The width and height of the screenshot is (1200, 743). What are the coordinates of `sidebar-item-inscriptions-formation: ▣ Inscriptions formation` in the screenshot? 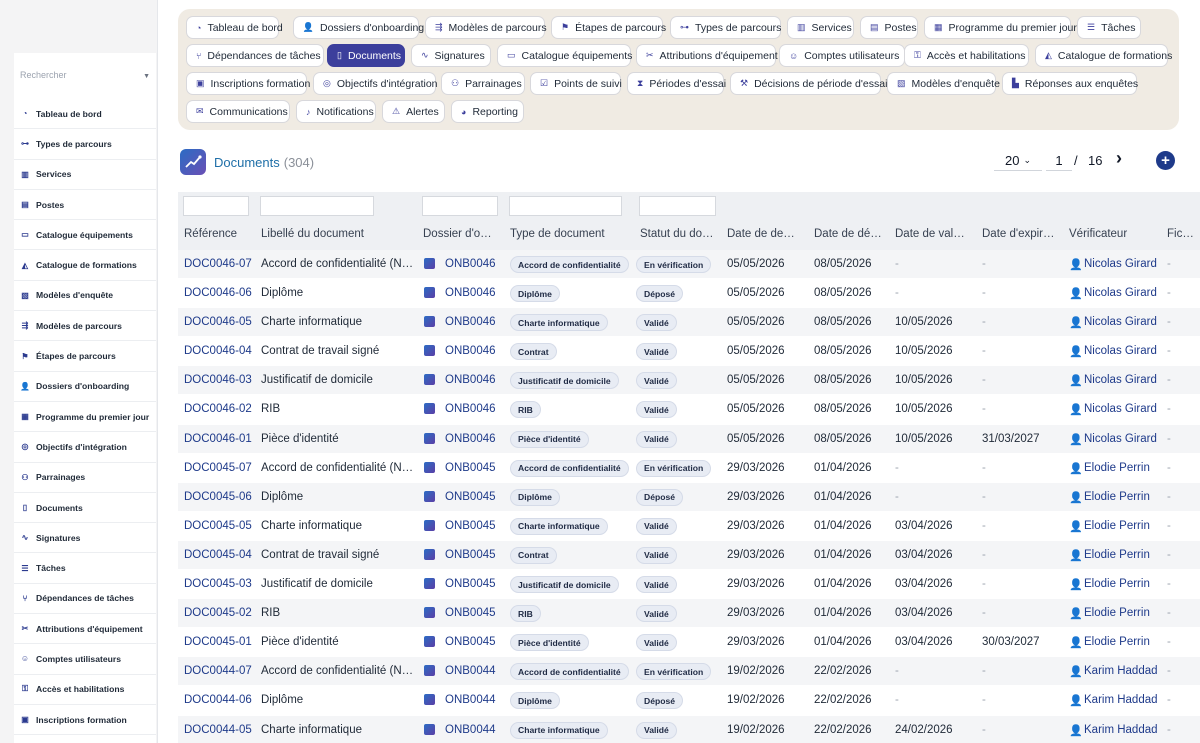 It's located at (85, 720).